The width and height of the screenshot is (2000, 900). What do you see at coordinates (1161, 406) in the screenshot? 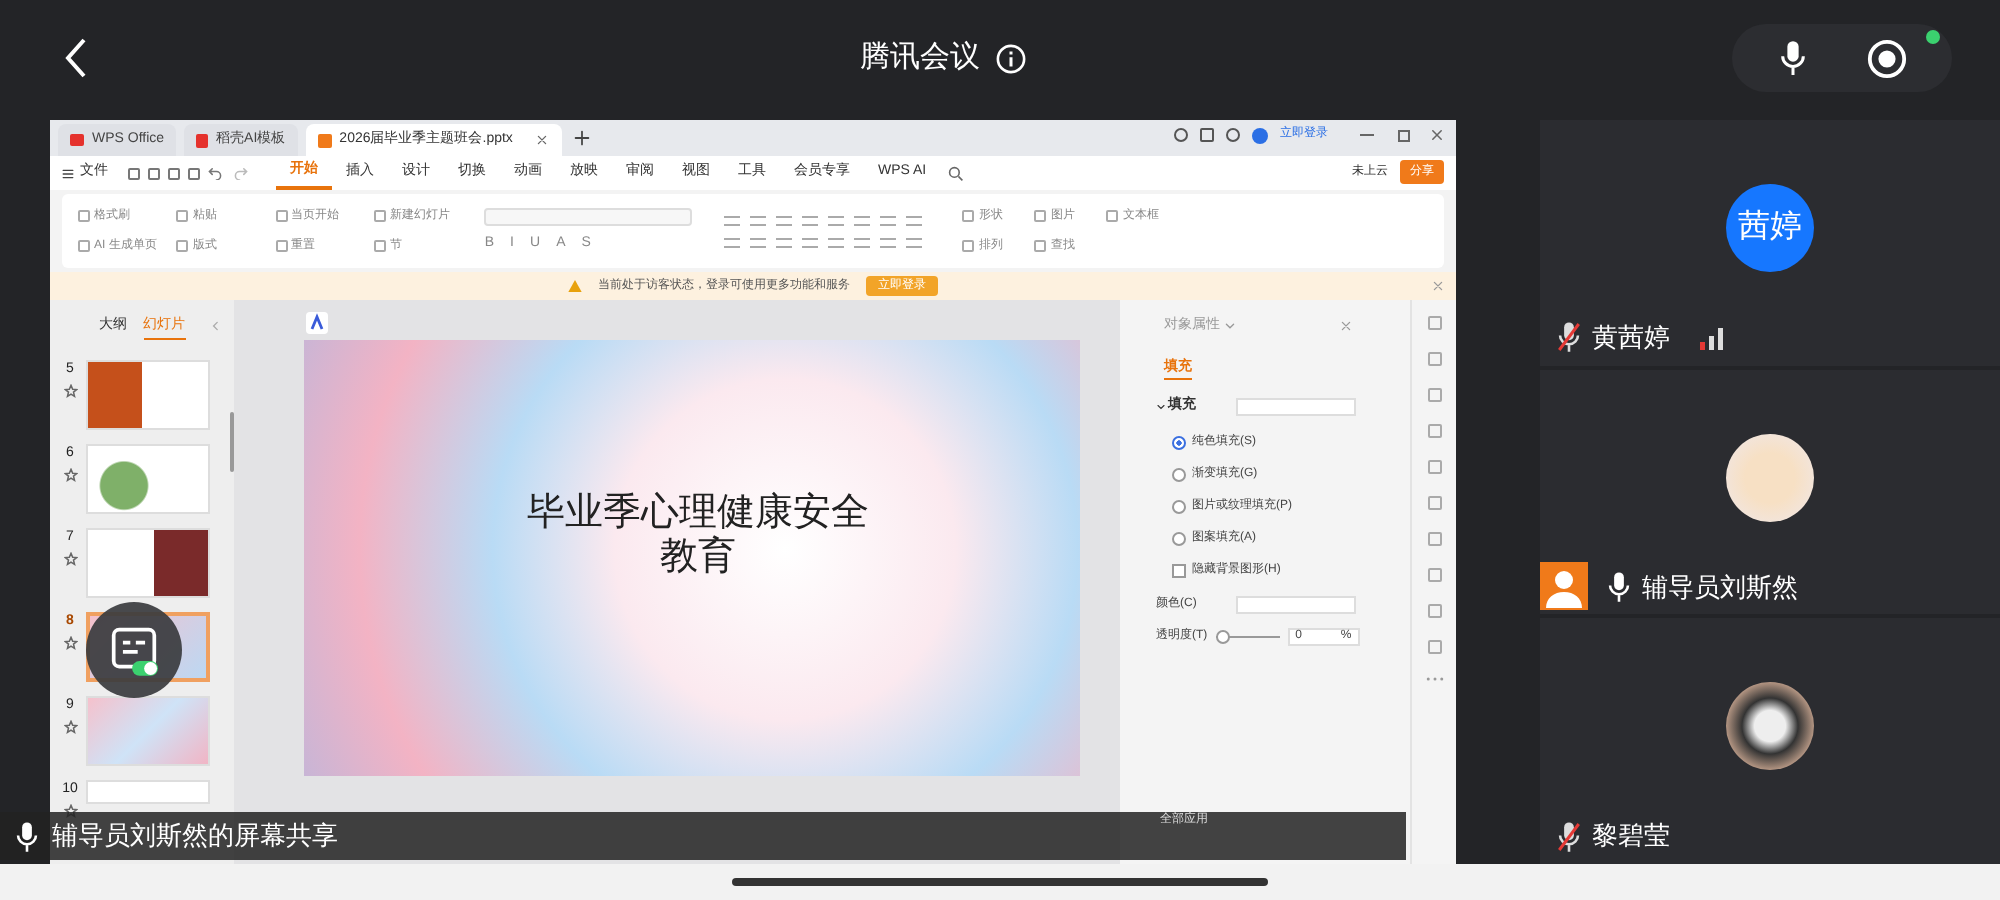
I see `caret-icon` at bounding box center [1161, 406].